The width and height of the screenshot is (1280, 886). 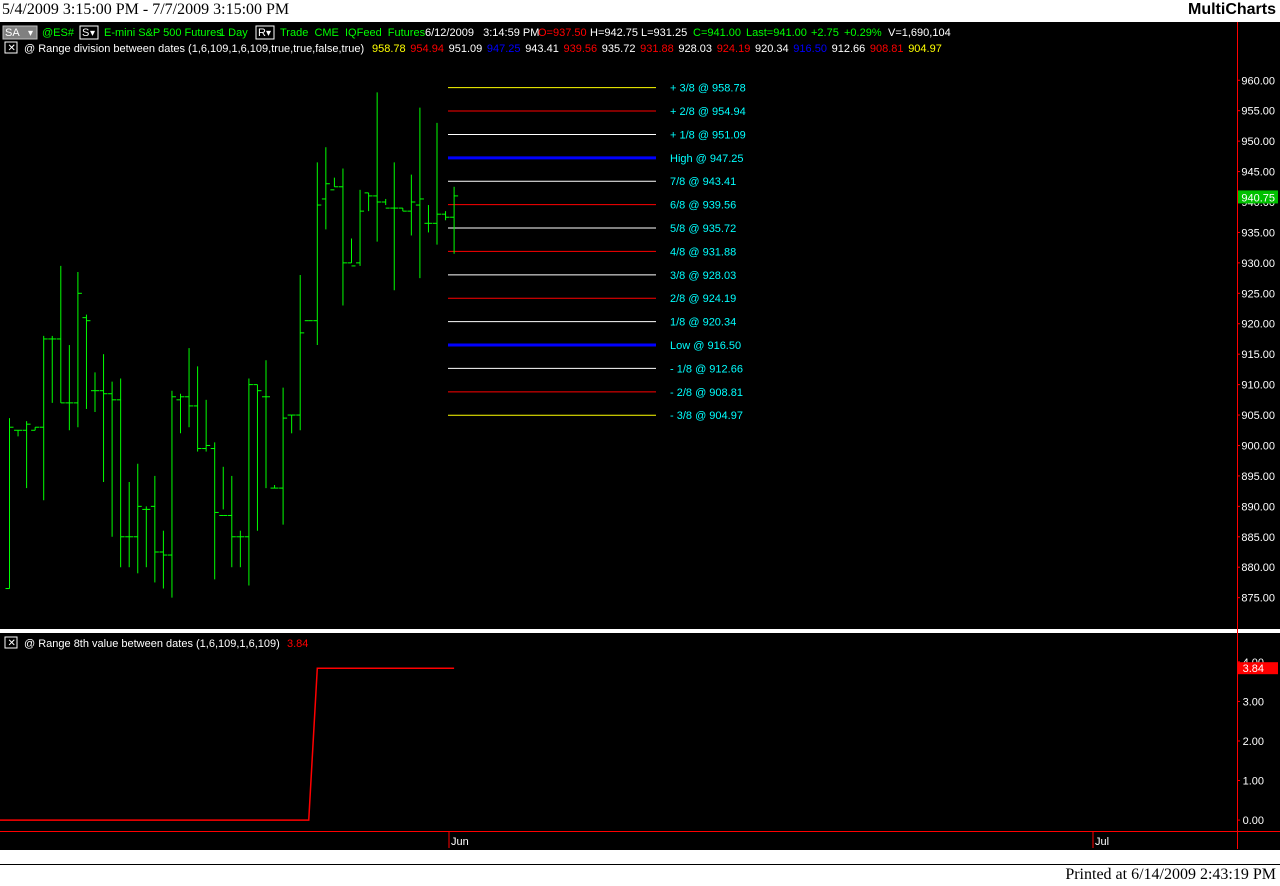 I want to click on price-tick-label: 910.00, so click(x=1258, y=386).